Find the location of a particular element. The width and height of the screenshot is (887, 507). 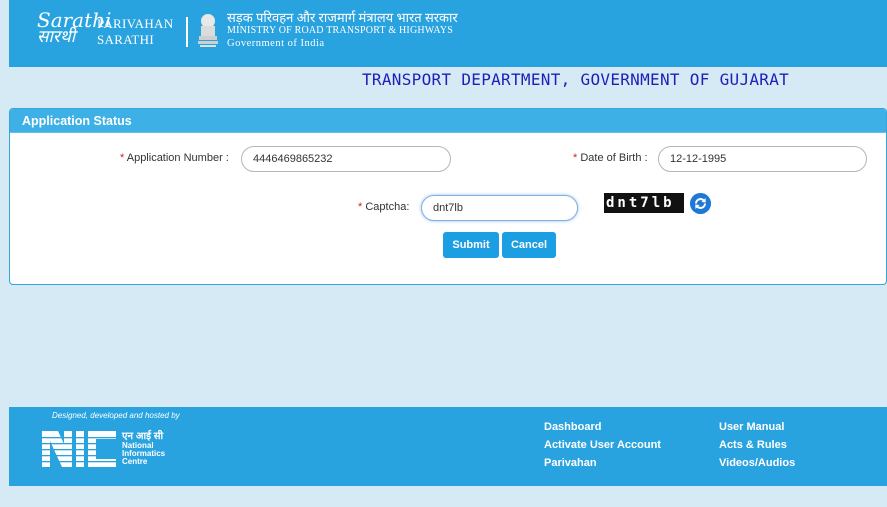

nic-name: National Informatics Centre is located at coordinates (144, 453).